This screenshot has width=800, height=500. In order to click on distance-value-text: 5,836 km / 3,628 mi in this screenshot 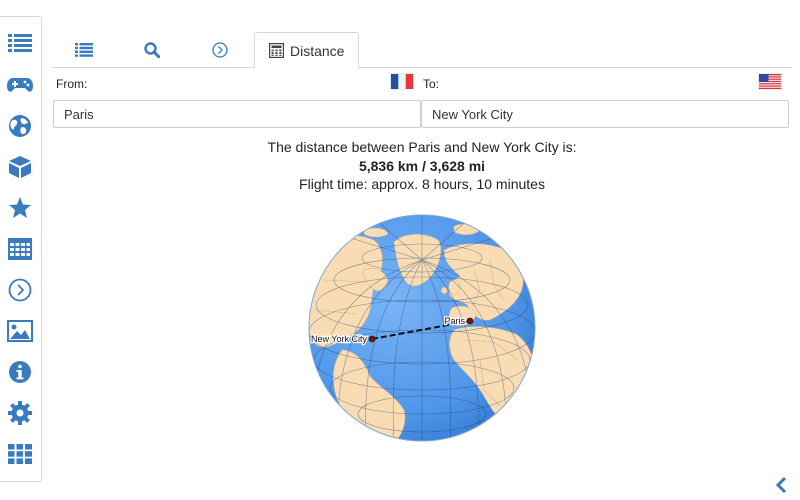, I will do `click(422, 166)`.